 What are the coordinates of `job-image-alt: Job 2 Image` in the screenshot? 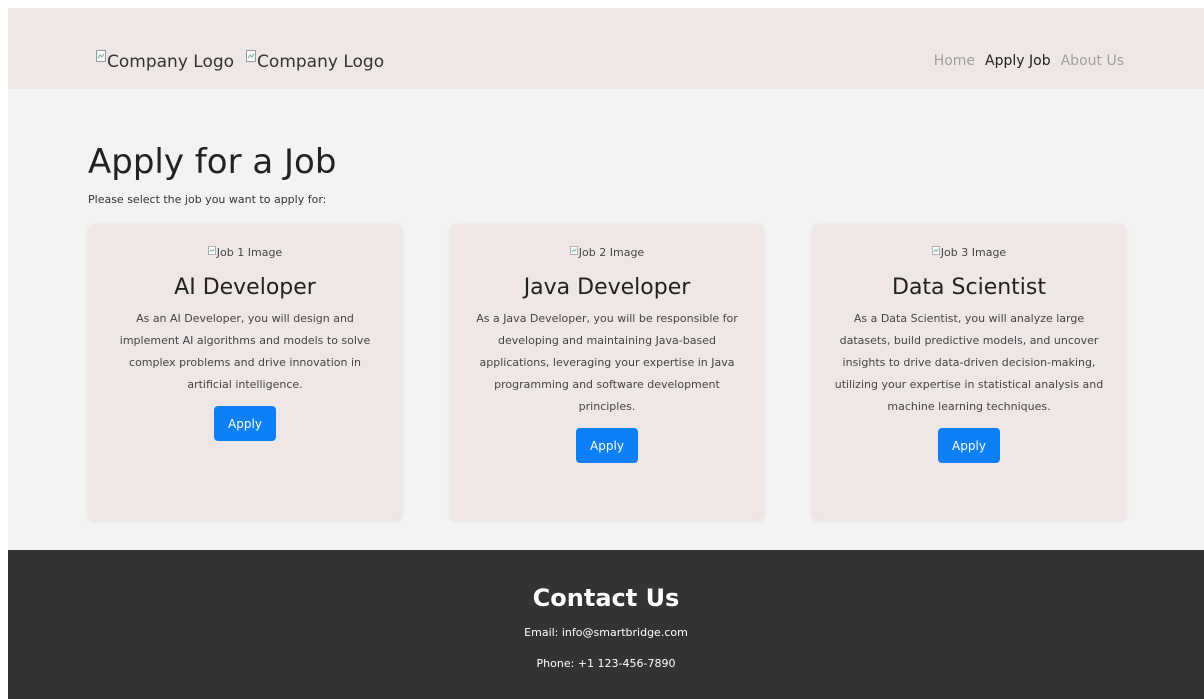 It's located at (611, 252).